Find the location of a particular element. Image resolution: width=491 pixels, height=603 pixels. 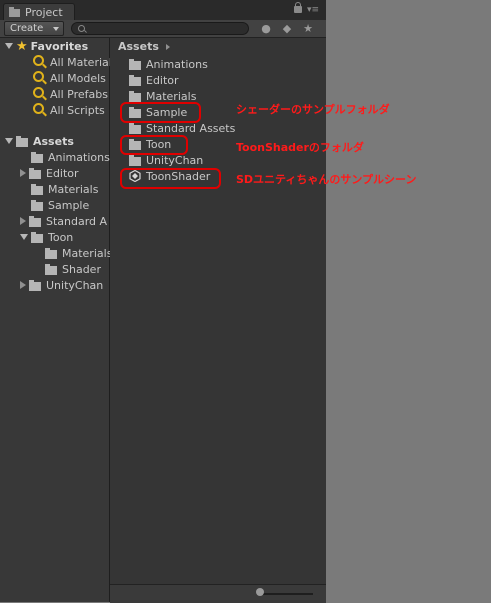

toon-annotation: ToonShaderのフォルダ is located at coordinates (300, 147).